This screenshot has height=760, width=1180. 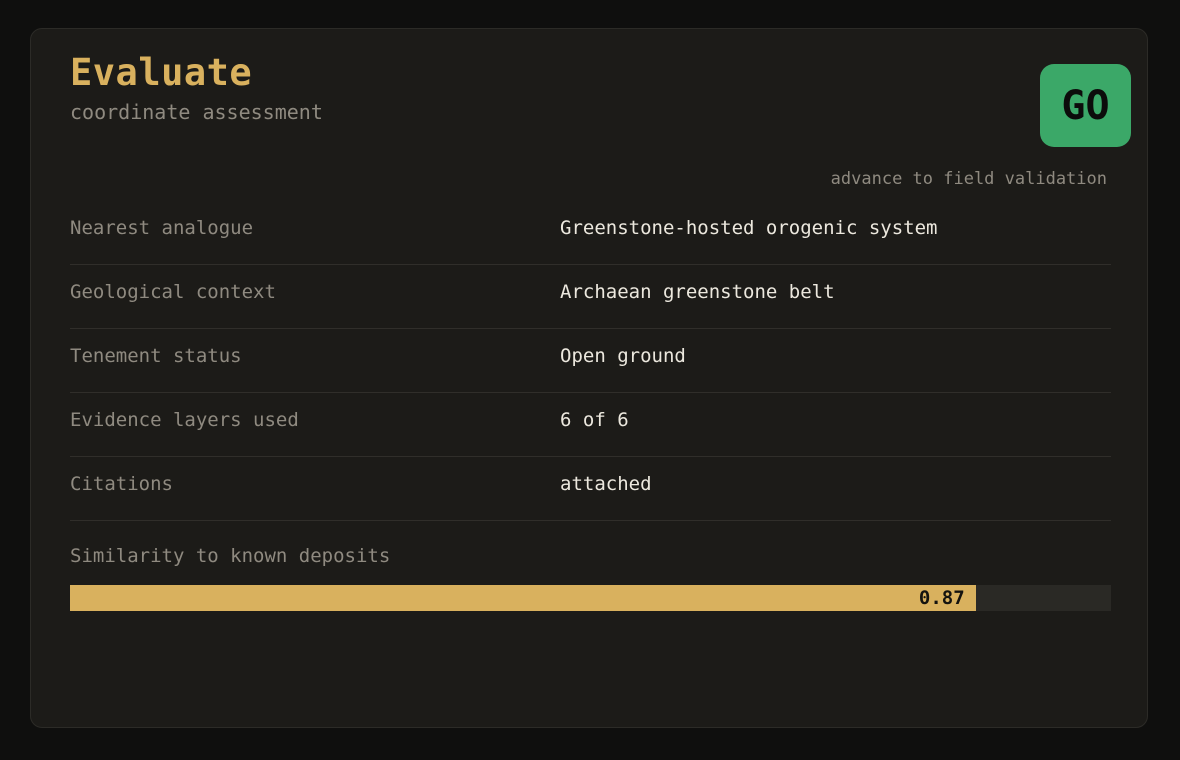 I want to click on row-value: Greenstone-hosted orogenic system, so click(x=749, y=228).